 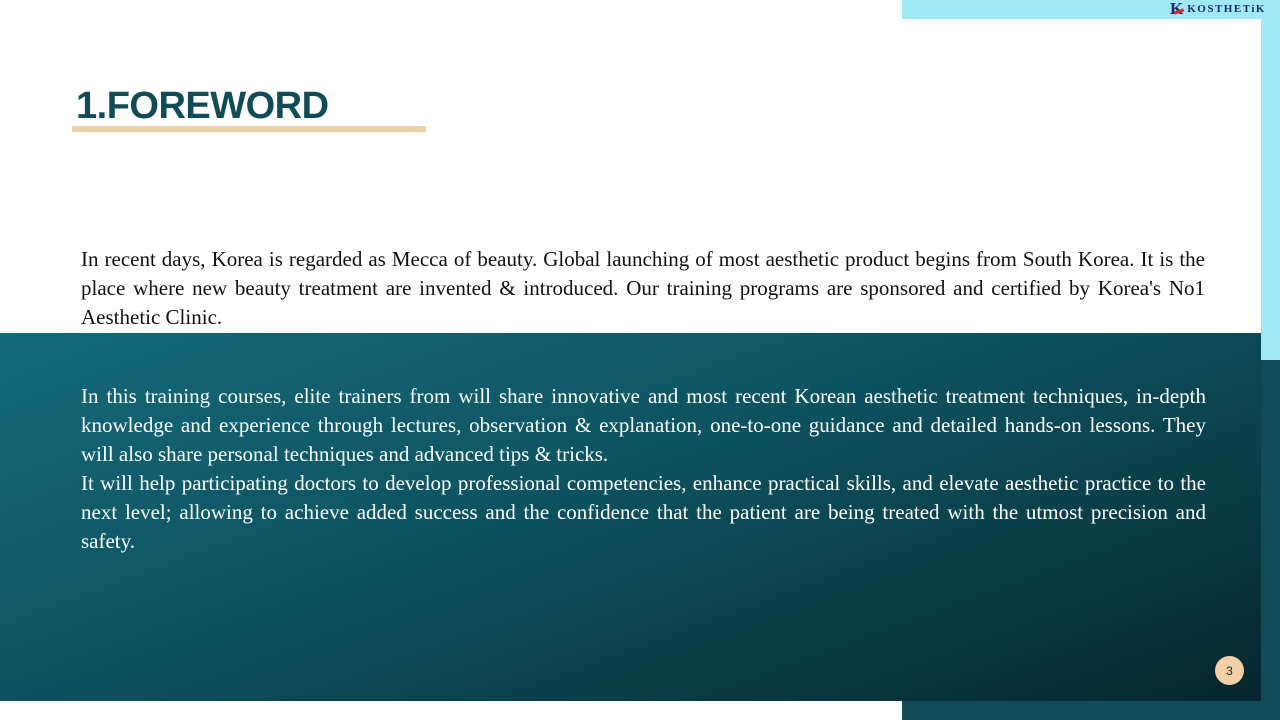 What do you see at coordinates (1229, 670) in the screenshot?
I see `page-number-badge: 3` at bounding box center [1229, 670].